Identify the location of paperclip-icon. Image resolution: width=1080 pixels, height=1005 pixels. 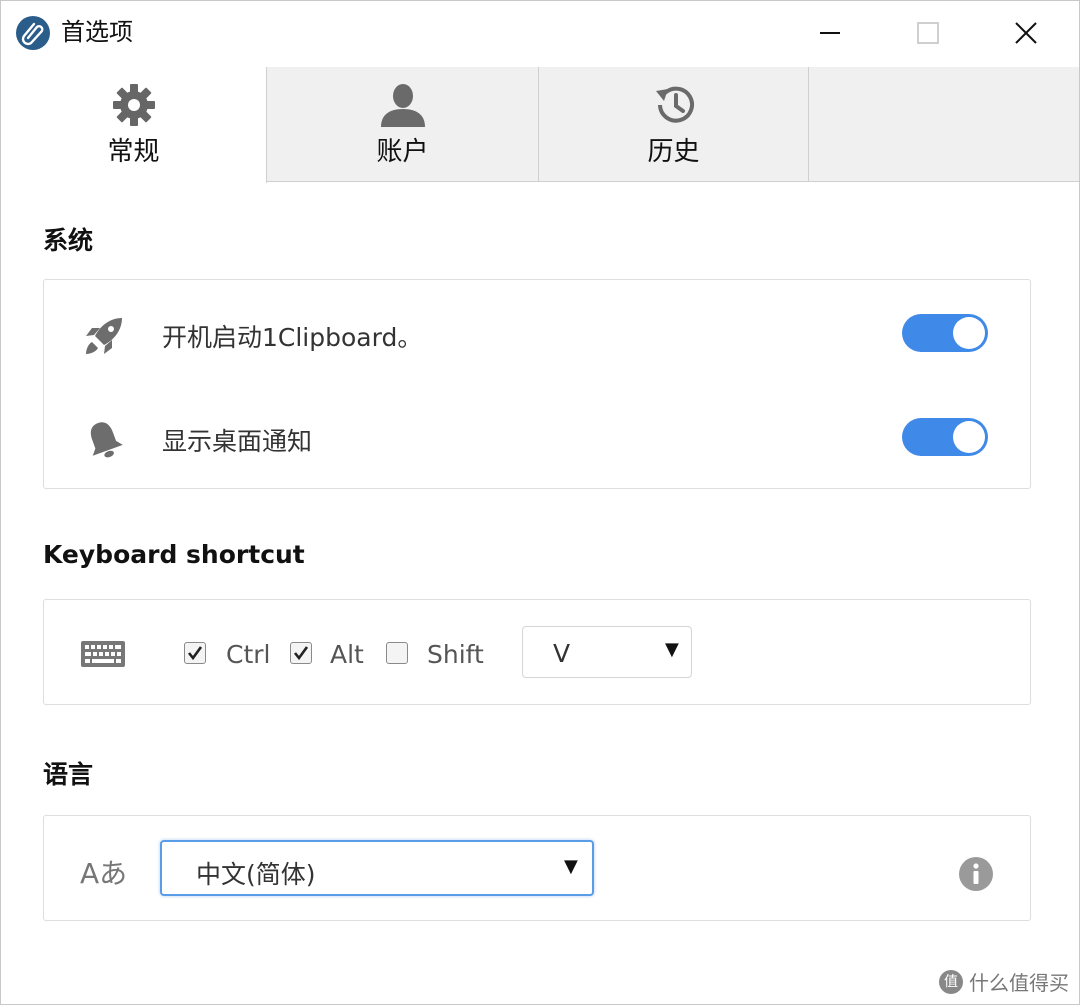
(33, 33).